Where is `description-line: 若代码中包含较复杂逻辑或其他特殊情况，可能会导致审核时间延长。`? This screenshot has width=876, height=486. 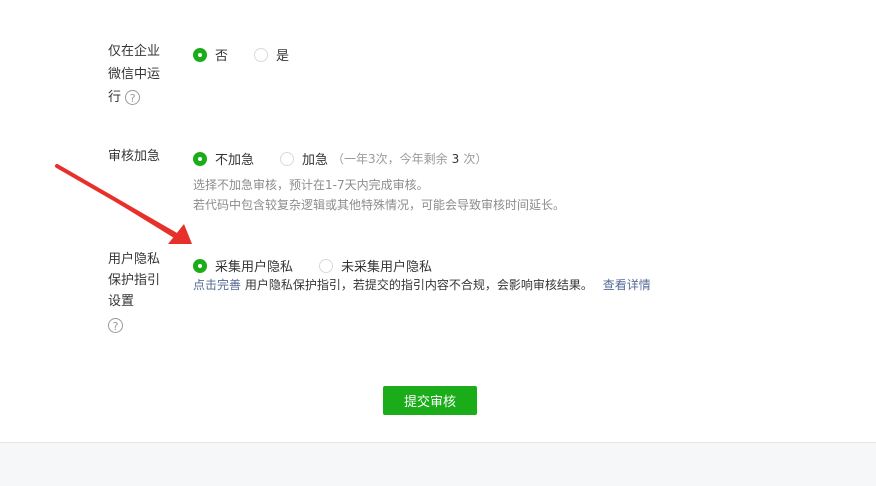
description-line: 若代码中包含较复杂逻辑或其他特殊情况，可能会导致审核时间延长。 is located at coordinates (379, 205).